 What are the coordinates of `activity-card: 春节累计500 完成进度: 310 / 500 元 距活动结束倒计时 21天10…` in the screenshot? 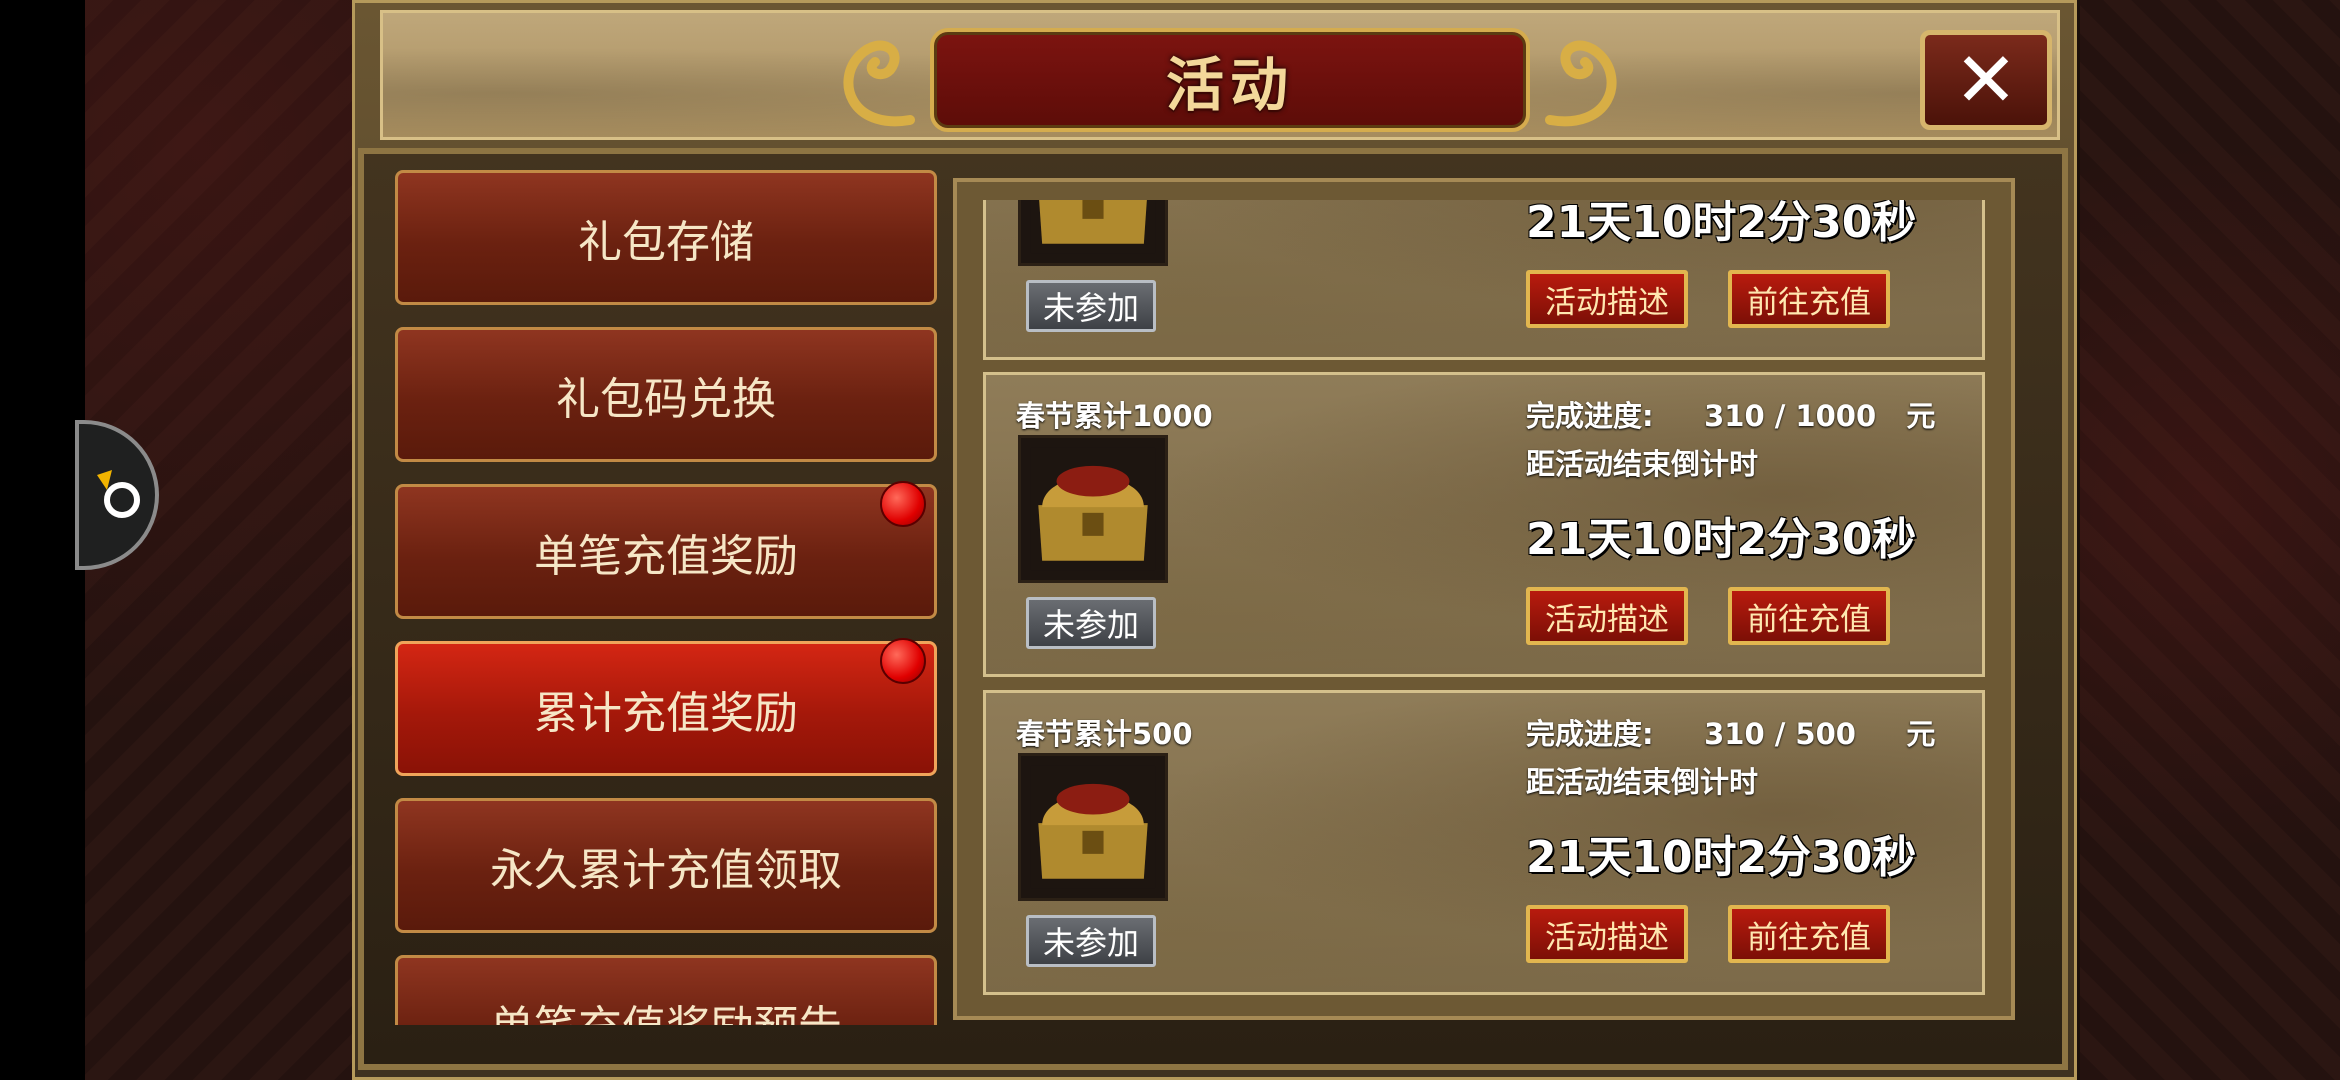 It's located at (1484, 842).